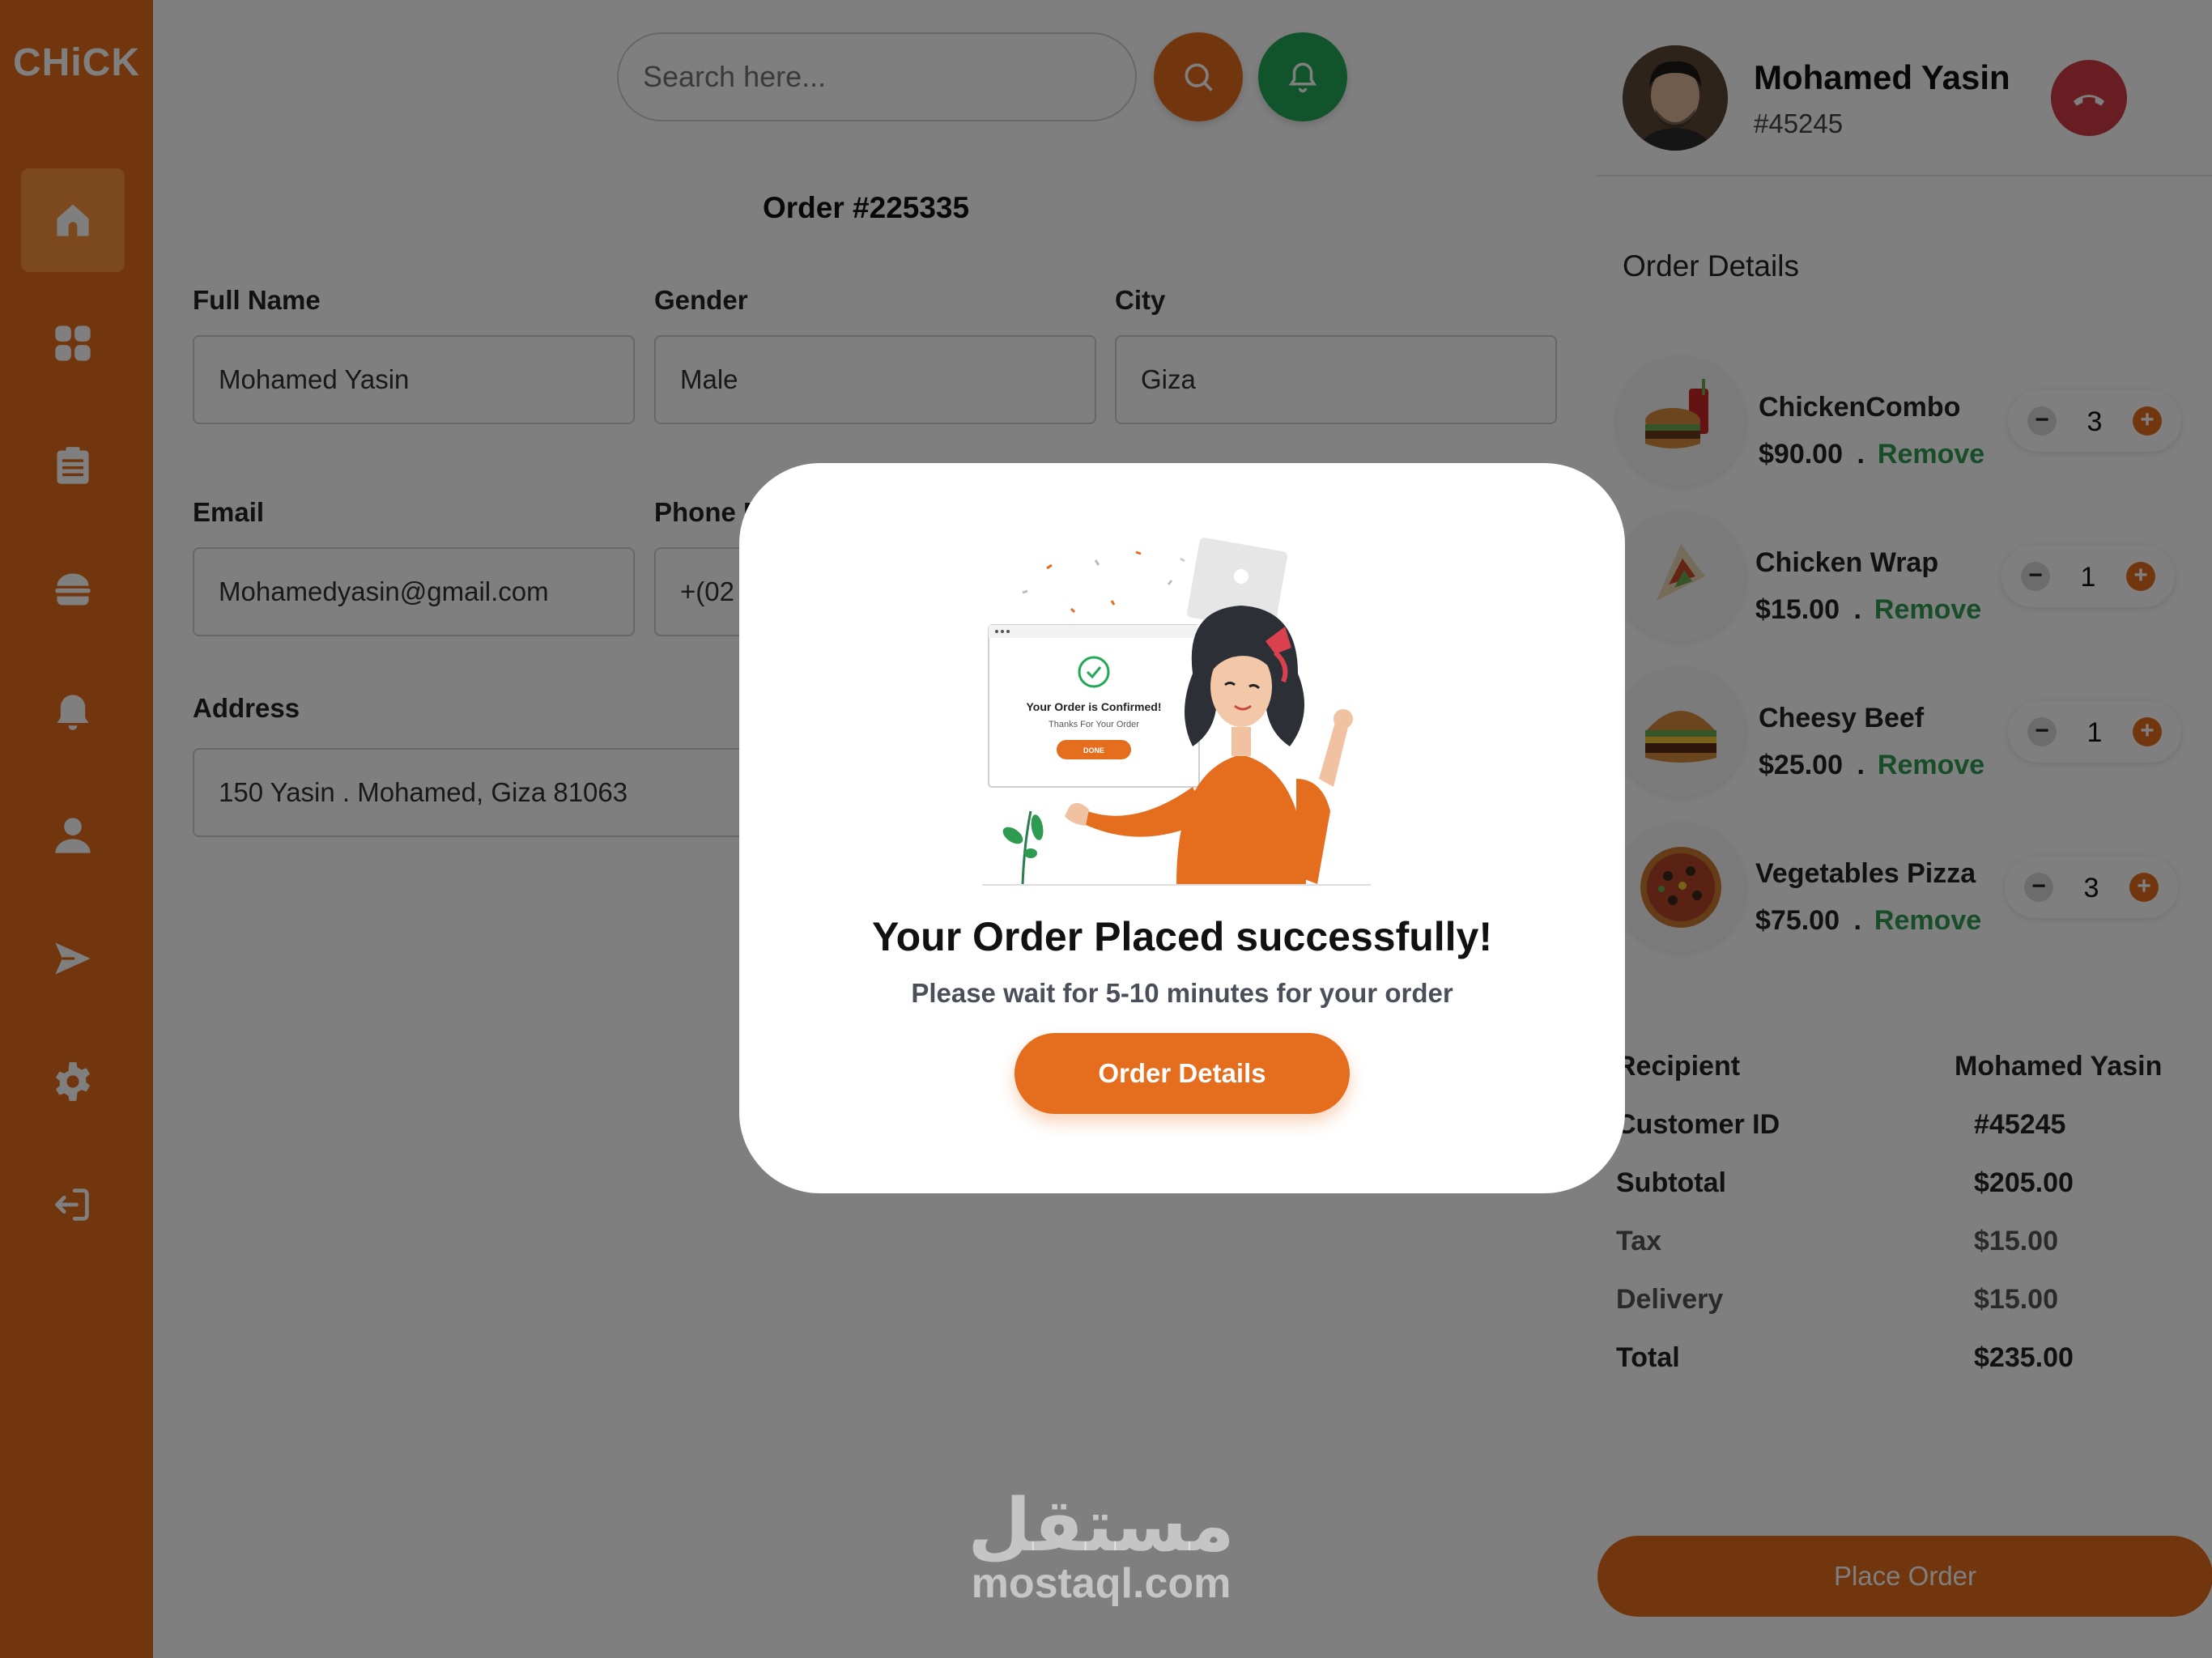  I want to click on modal-title: Your Order Placed successfully!, so click(1182, 936).